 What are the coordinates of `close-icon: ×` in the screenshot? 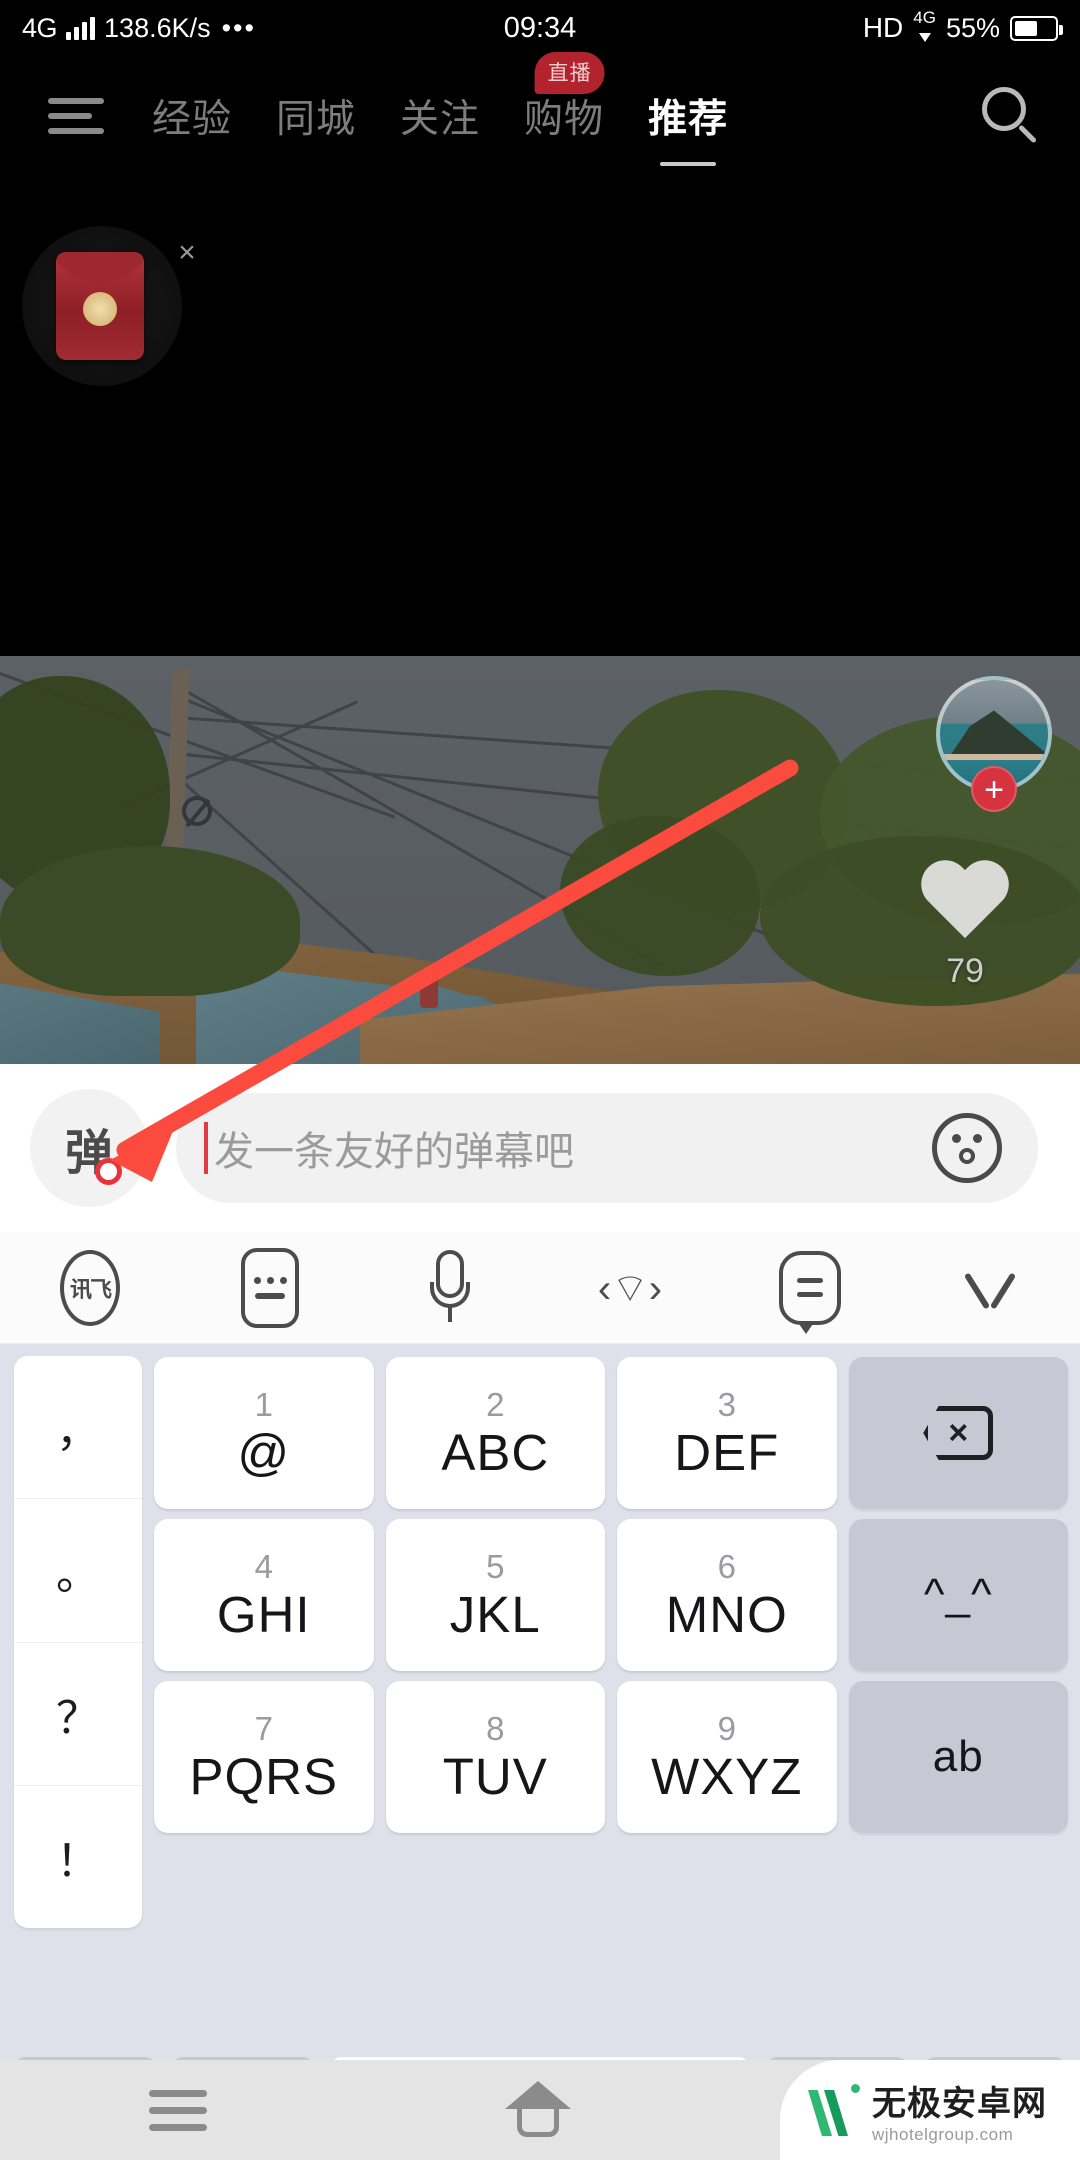 It's located at (187, 253).